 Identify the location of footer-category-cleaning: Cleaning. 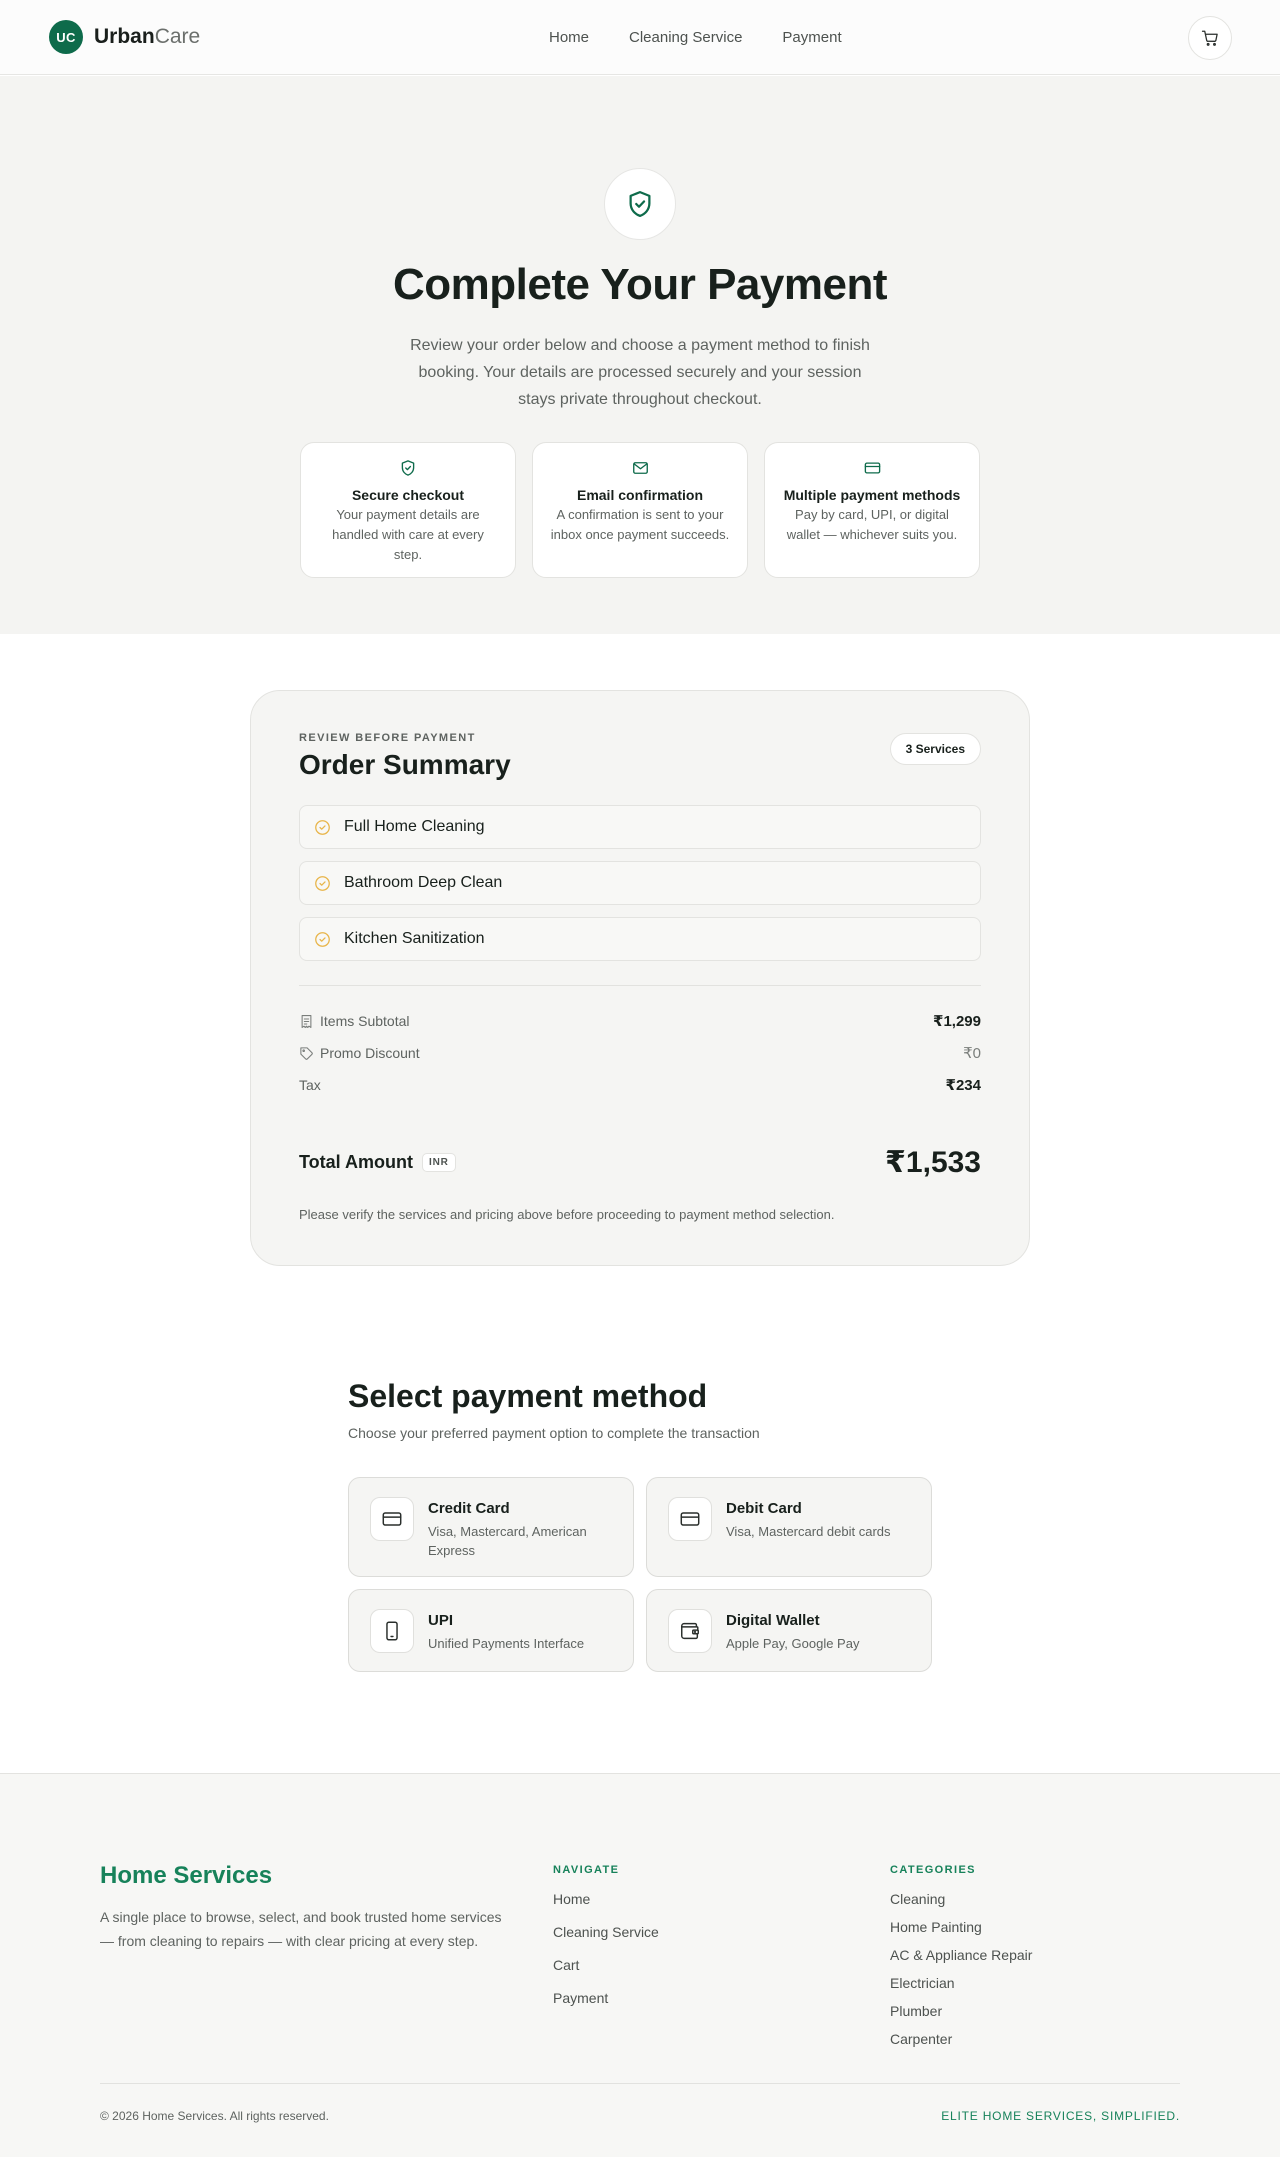
(961, 1905).